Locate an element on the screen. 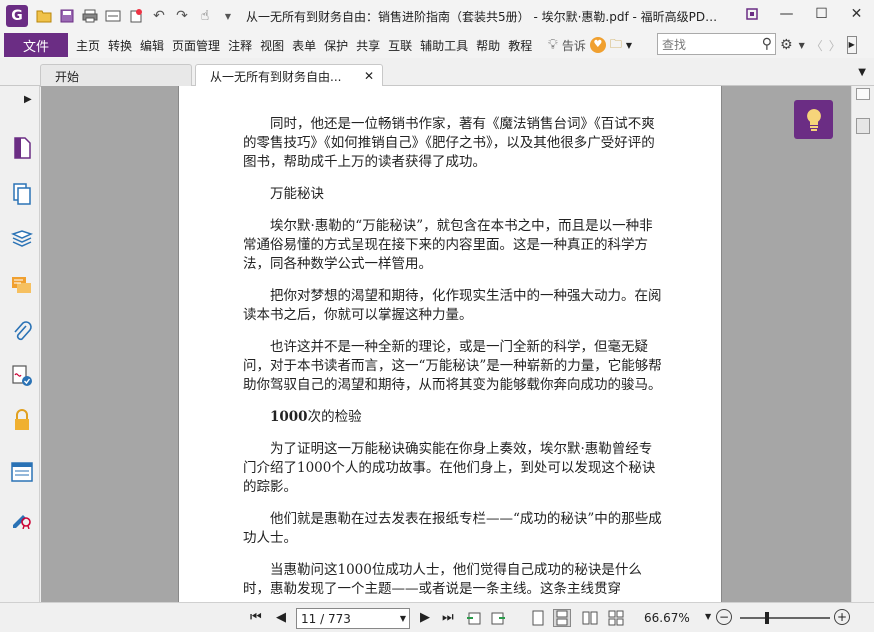 This screenshot has width=874, height=632. open-folder-icon is located at coordinates (44, 16).